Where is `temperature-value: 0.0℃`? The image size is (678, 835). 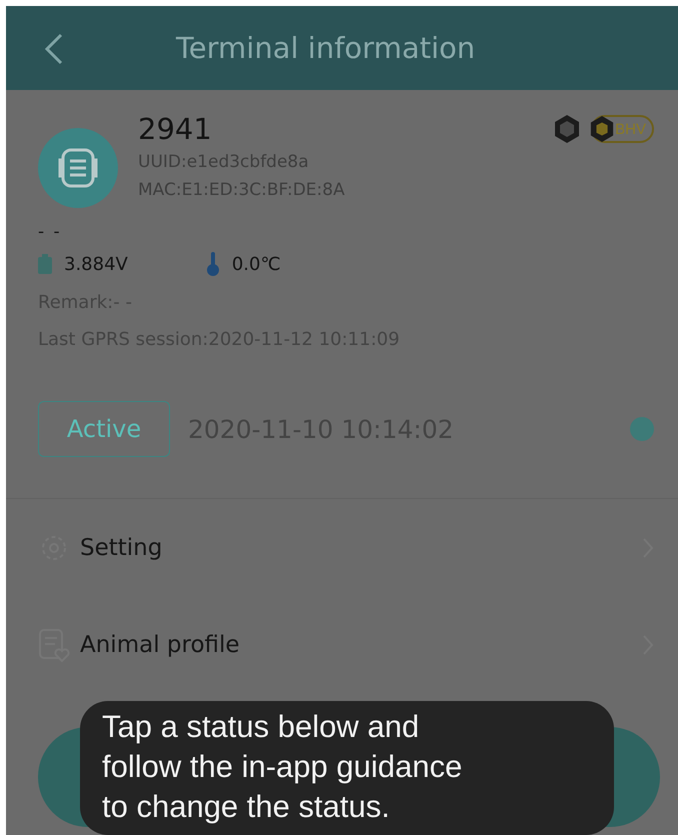 temperature-value: 0.0℃ is located at coordinates (256, 264).